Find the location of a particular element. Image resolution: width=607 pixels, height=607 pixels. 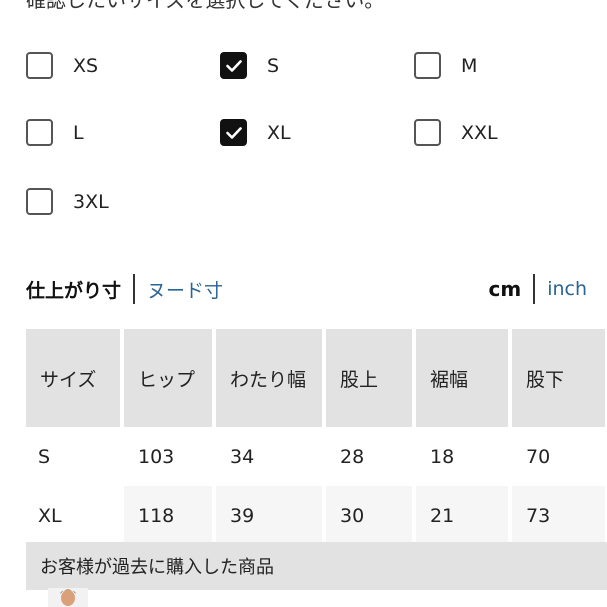

unit-inch-link: inch is located at coordinates (567, 289).